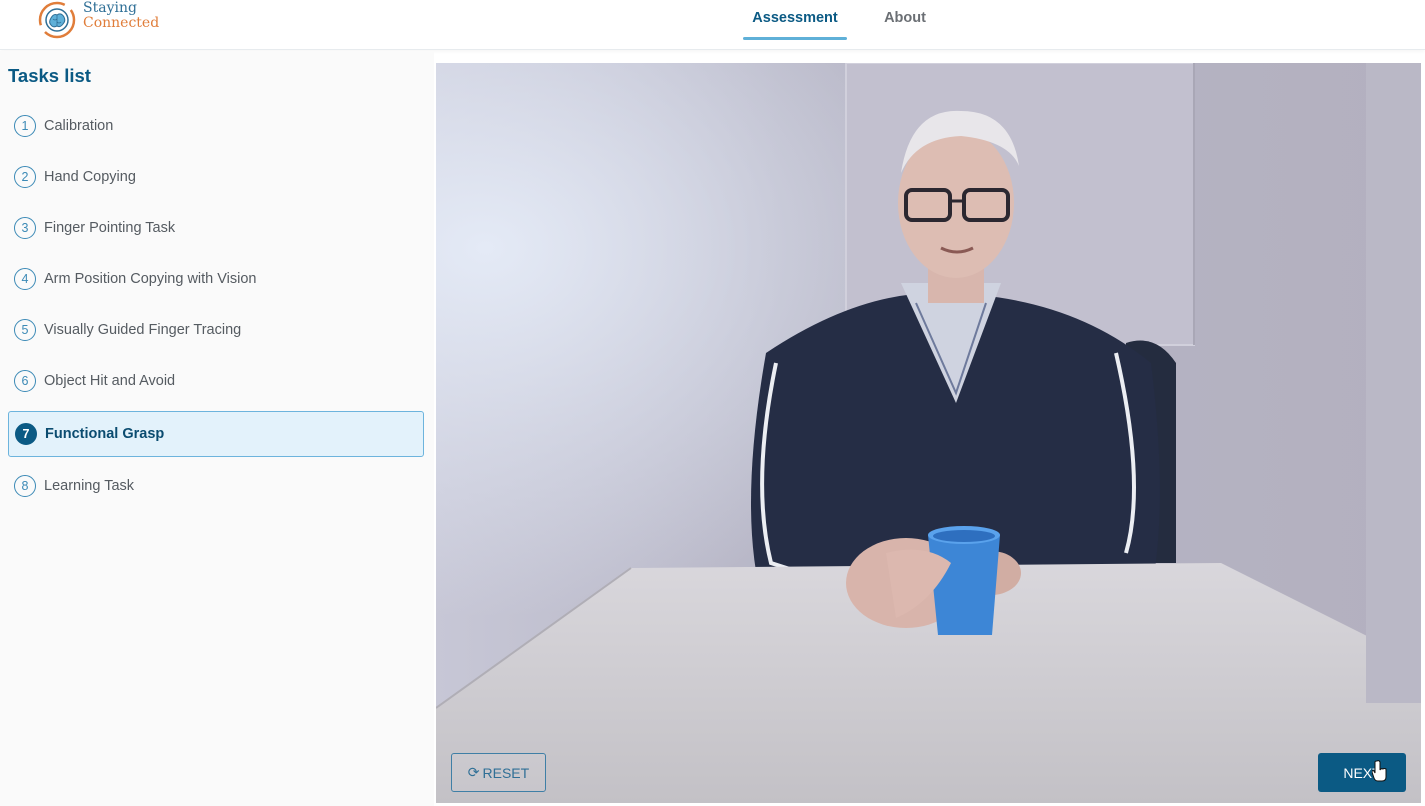 This screenshot has width=1425, height=806. I want to click on task-number-badge: 6, so click(25, 380).